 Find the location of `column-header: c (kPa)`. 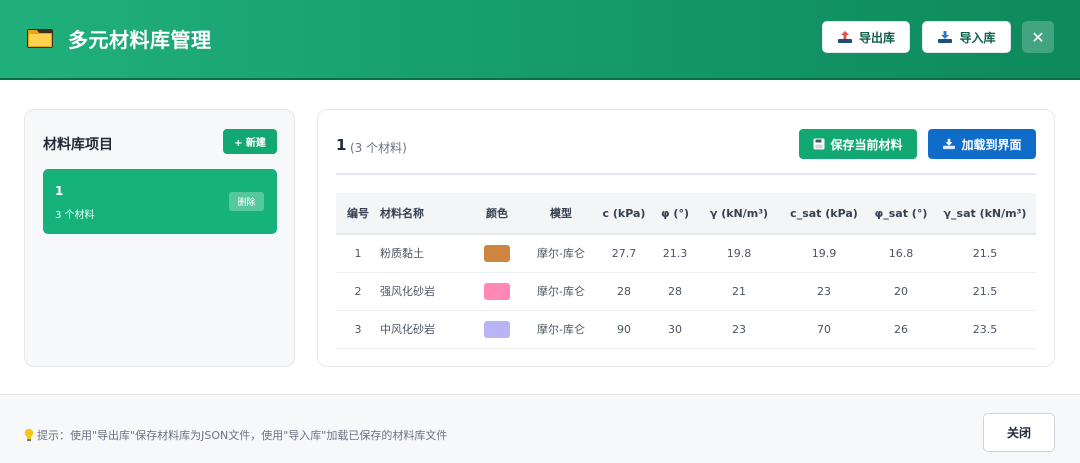

column-header: c (kPa) is located at coordinates (624, 214).